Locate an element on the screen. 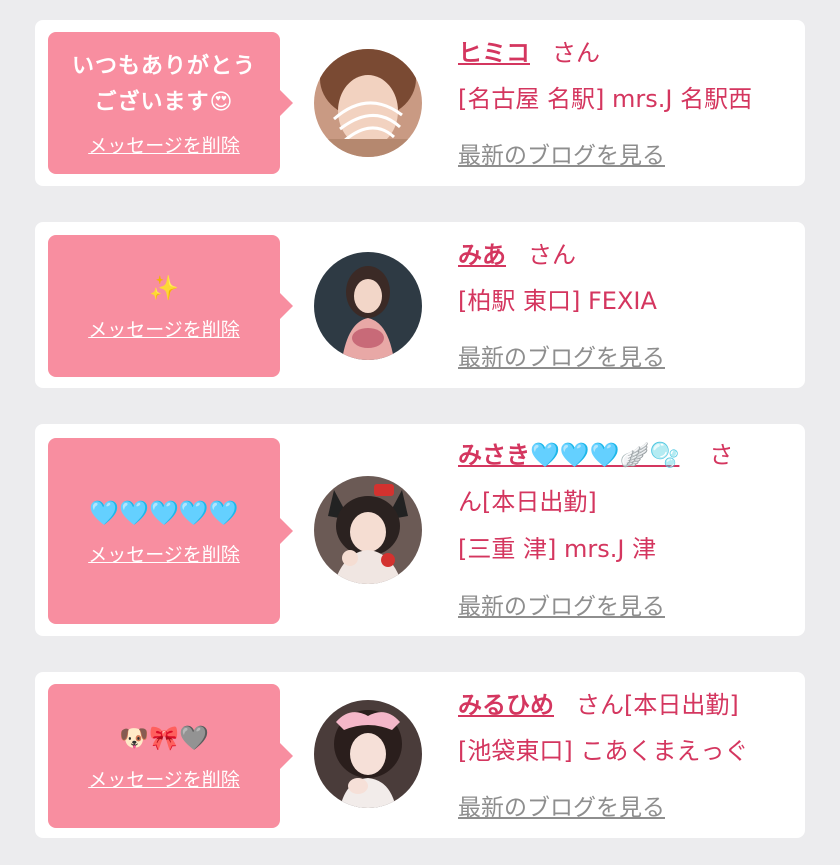 Image resolution: width=840 pixels, height=865 pixels. cast-info: みあ さん [柏駅 東口] FEXIA 最新のブログを見る is located at coordinates (625, 306).